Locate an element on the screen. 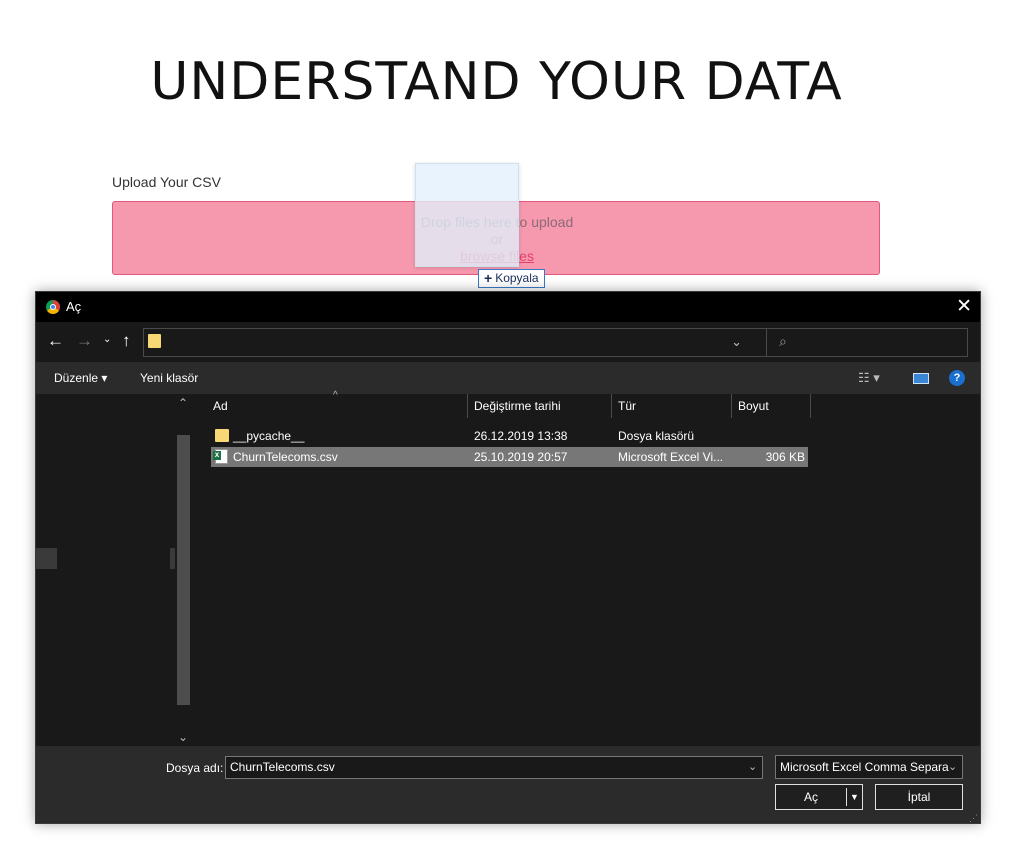  scrollbar-thumb is located at coordinates (183, 570).